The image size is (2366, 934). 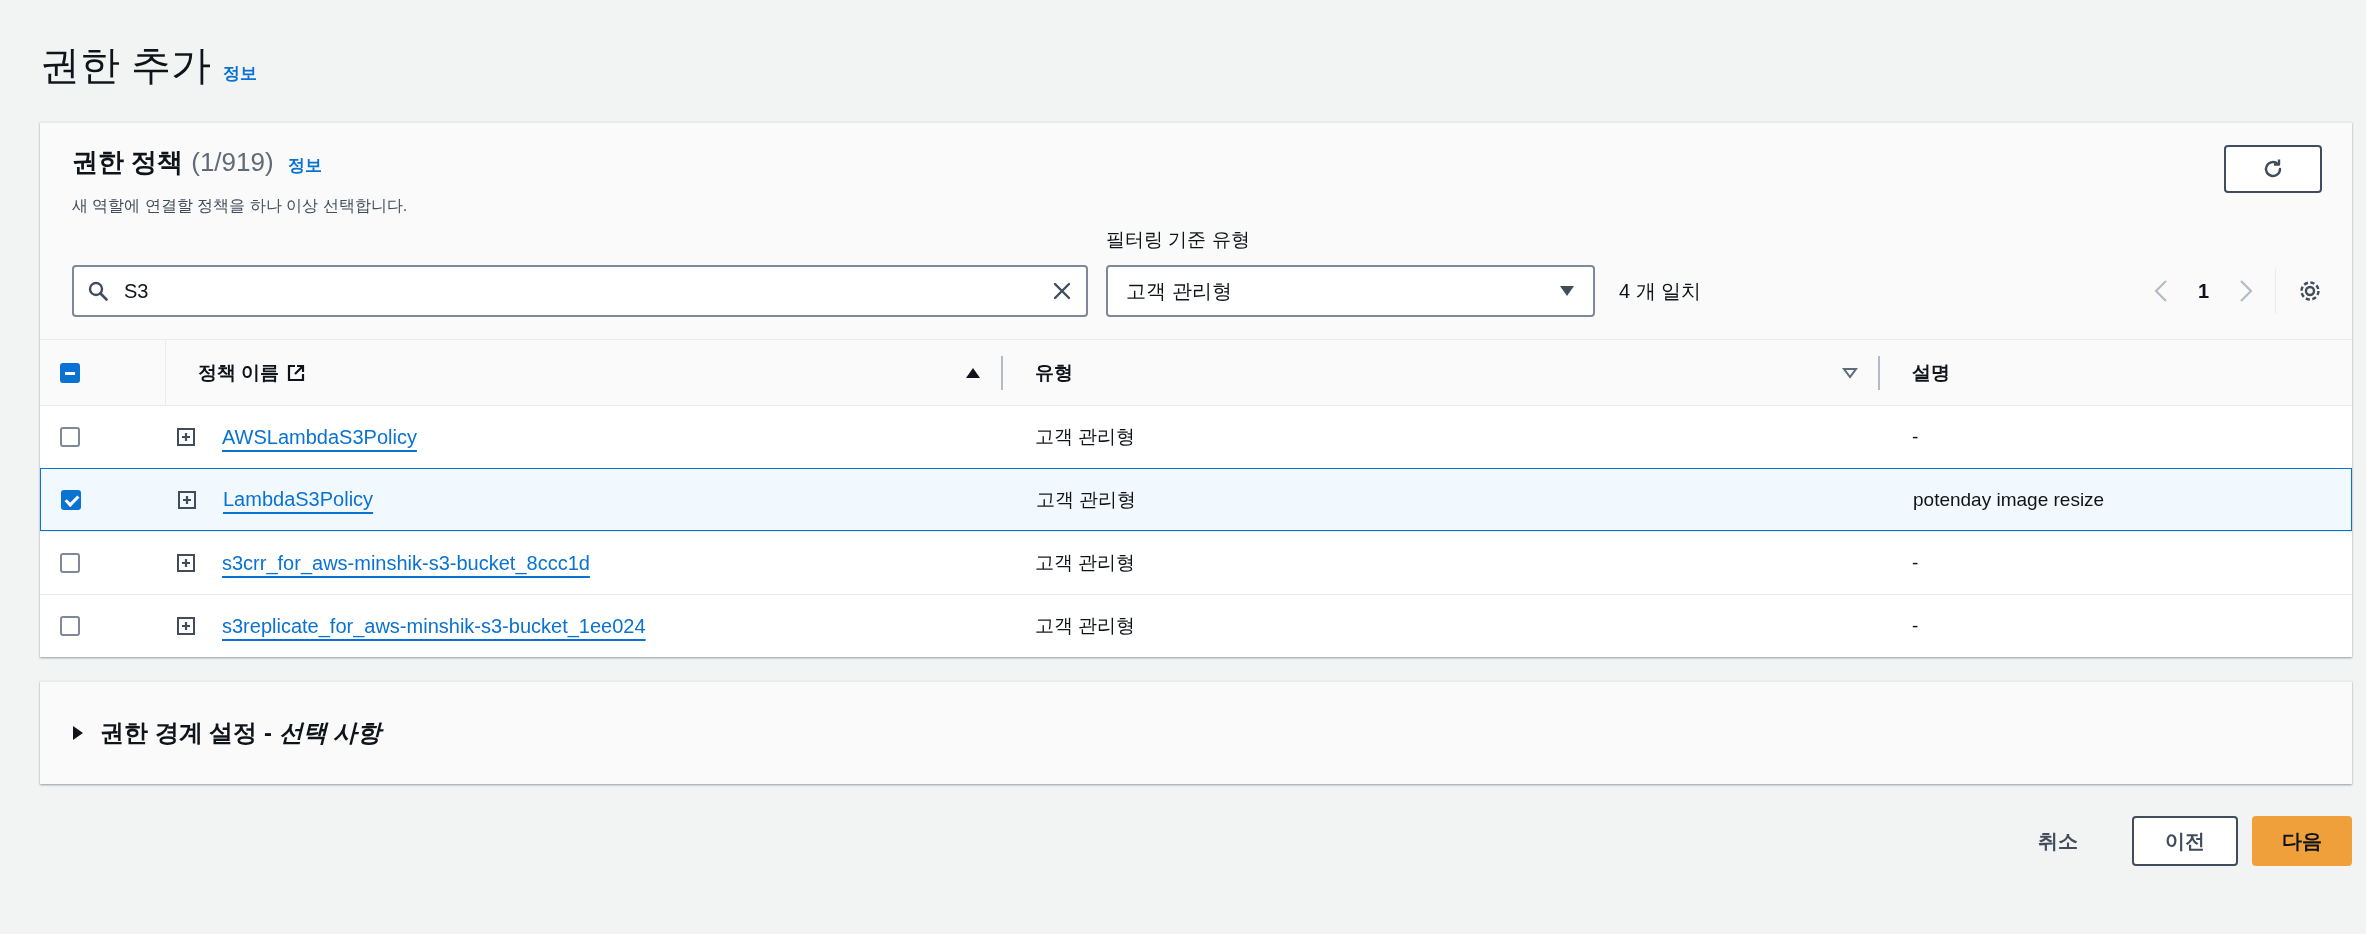 I want to click on table-row: s3replicate_for_aws-minshik-s3-bucket_1ee024 고객 관리형 -, so click(x=1196, y=625).